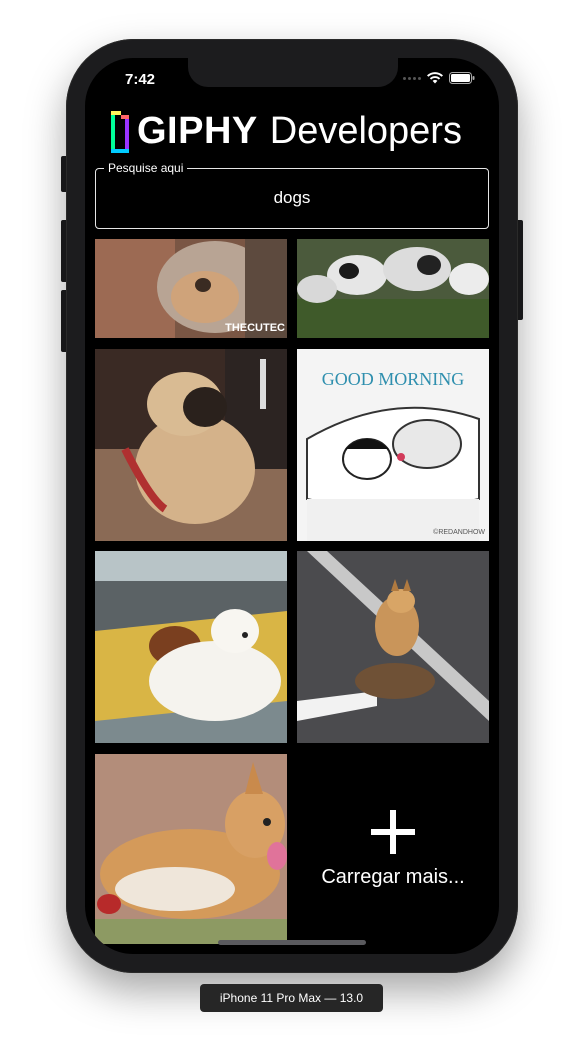  What do you see at coordinates (393, 379) in the screenshot?
I see `gif-title-text: GOOD MORNING` at bounding box center [393, 379].